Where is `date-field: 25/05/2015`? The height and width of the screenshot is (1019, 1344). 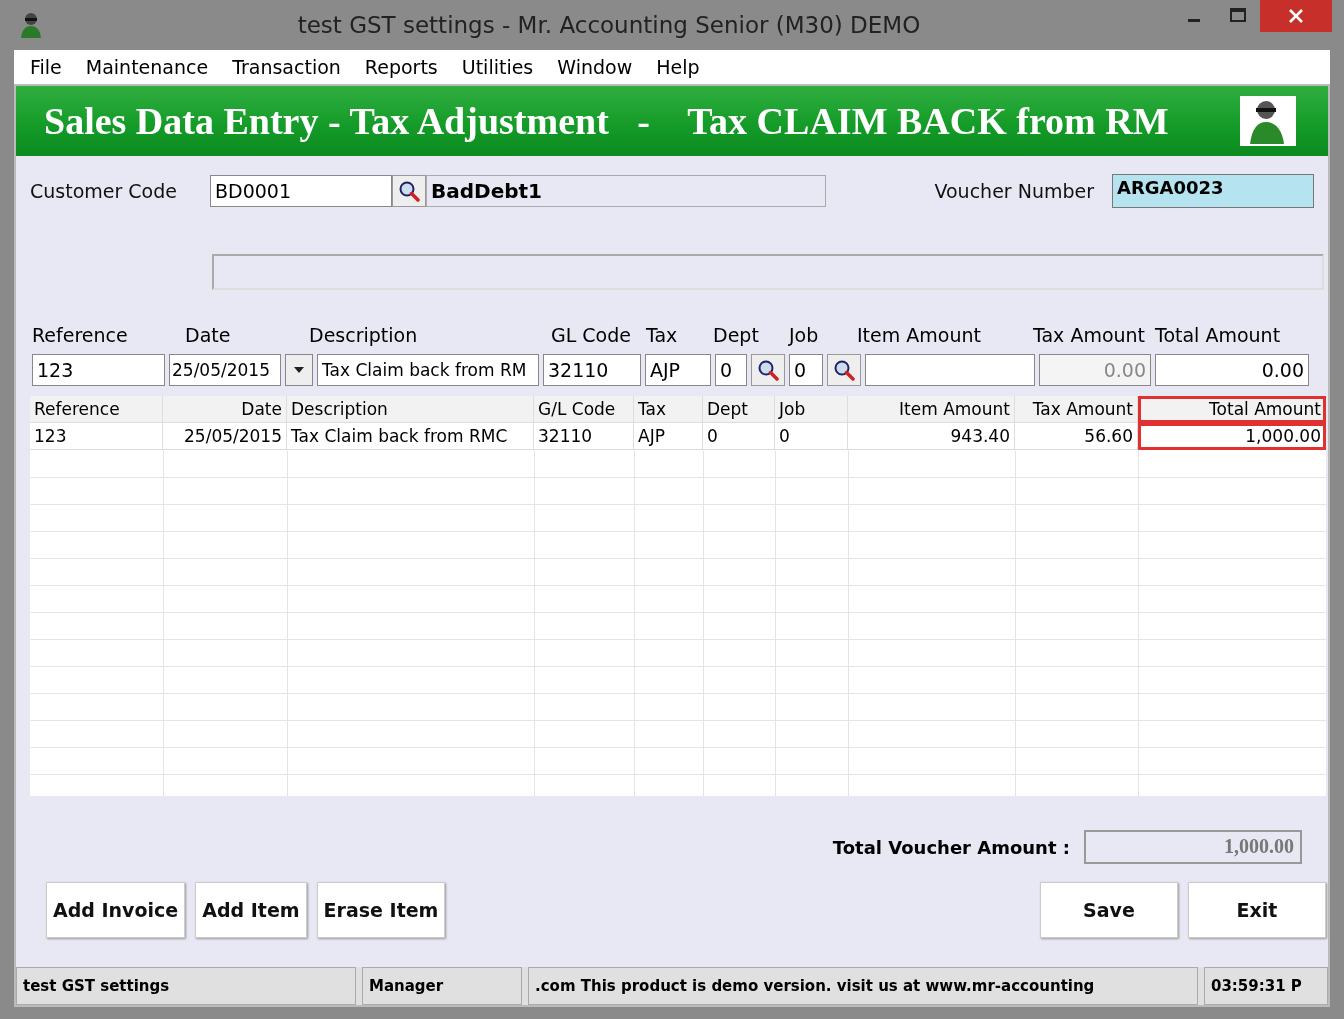
date-field: 25/05/2015 is located at coordinates (225, 370).